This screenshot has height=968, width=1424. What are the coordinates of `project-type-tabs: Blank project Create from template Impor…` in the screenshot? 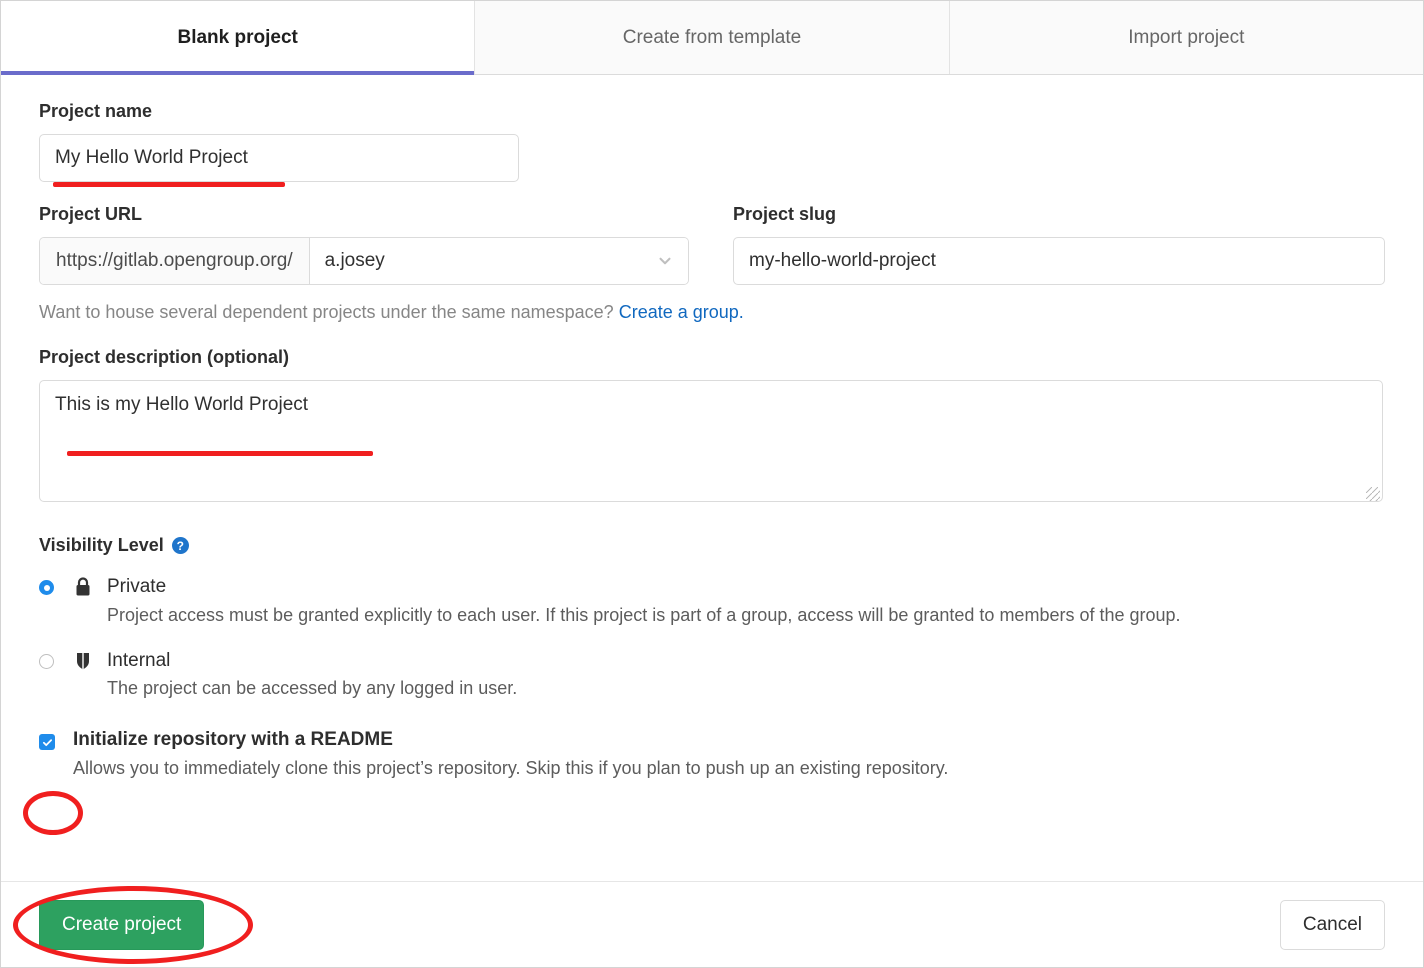 It's located at (712, 38).